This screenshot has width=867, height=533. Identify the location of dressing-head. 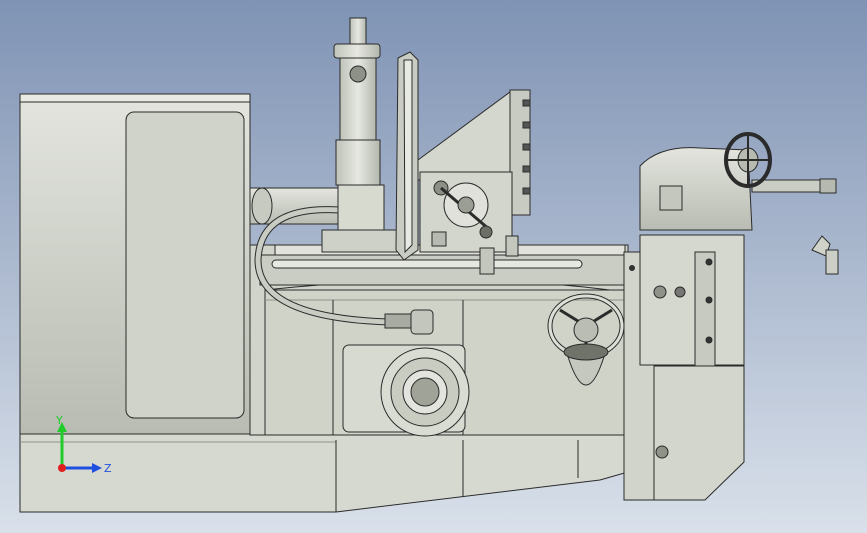
(466, 212).